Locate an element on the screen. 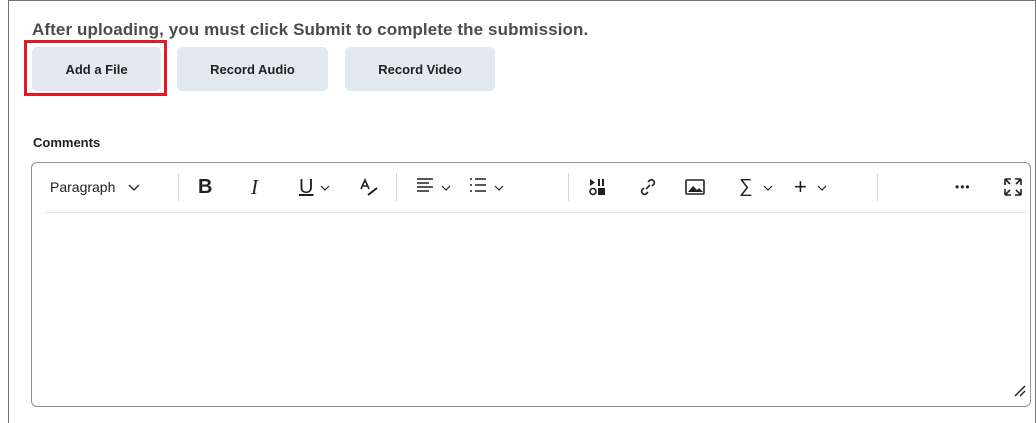 The image size is (1036, 423). frame-left-border is located at coordinates (8, 211).